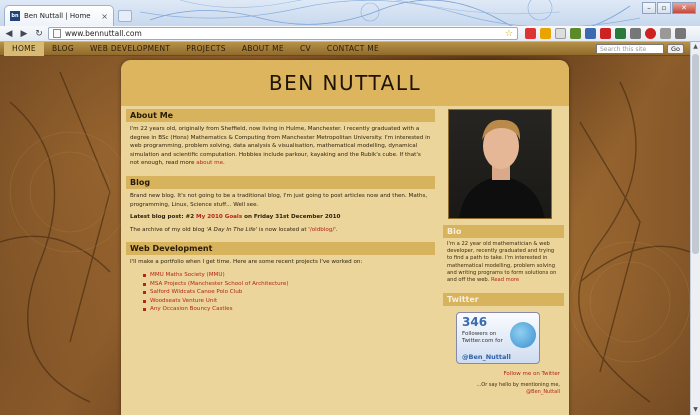  I want to click on bio-read-more-link: Read more, so click(505, 280).